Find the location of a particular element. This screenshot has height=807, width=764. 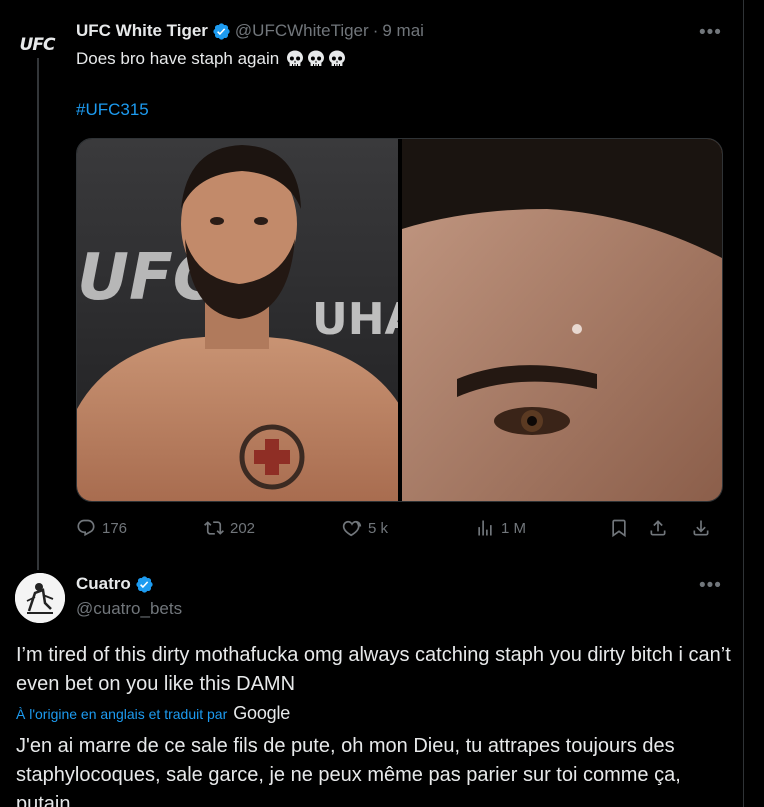

tweet-text-content: Does bro have staph again is located at coordinates (178, 58).